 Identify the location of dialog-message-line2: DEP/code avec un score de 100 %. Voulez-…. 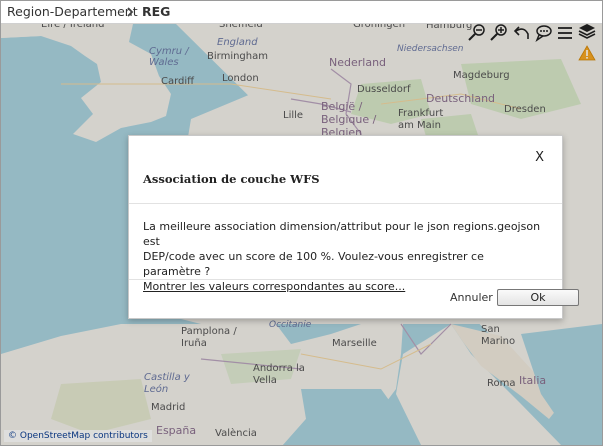
(313, 264).